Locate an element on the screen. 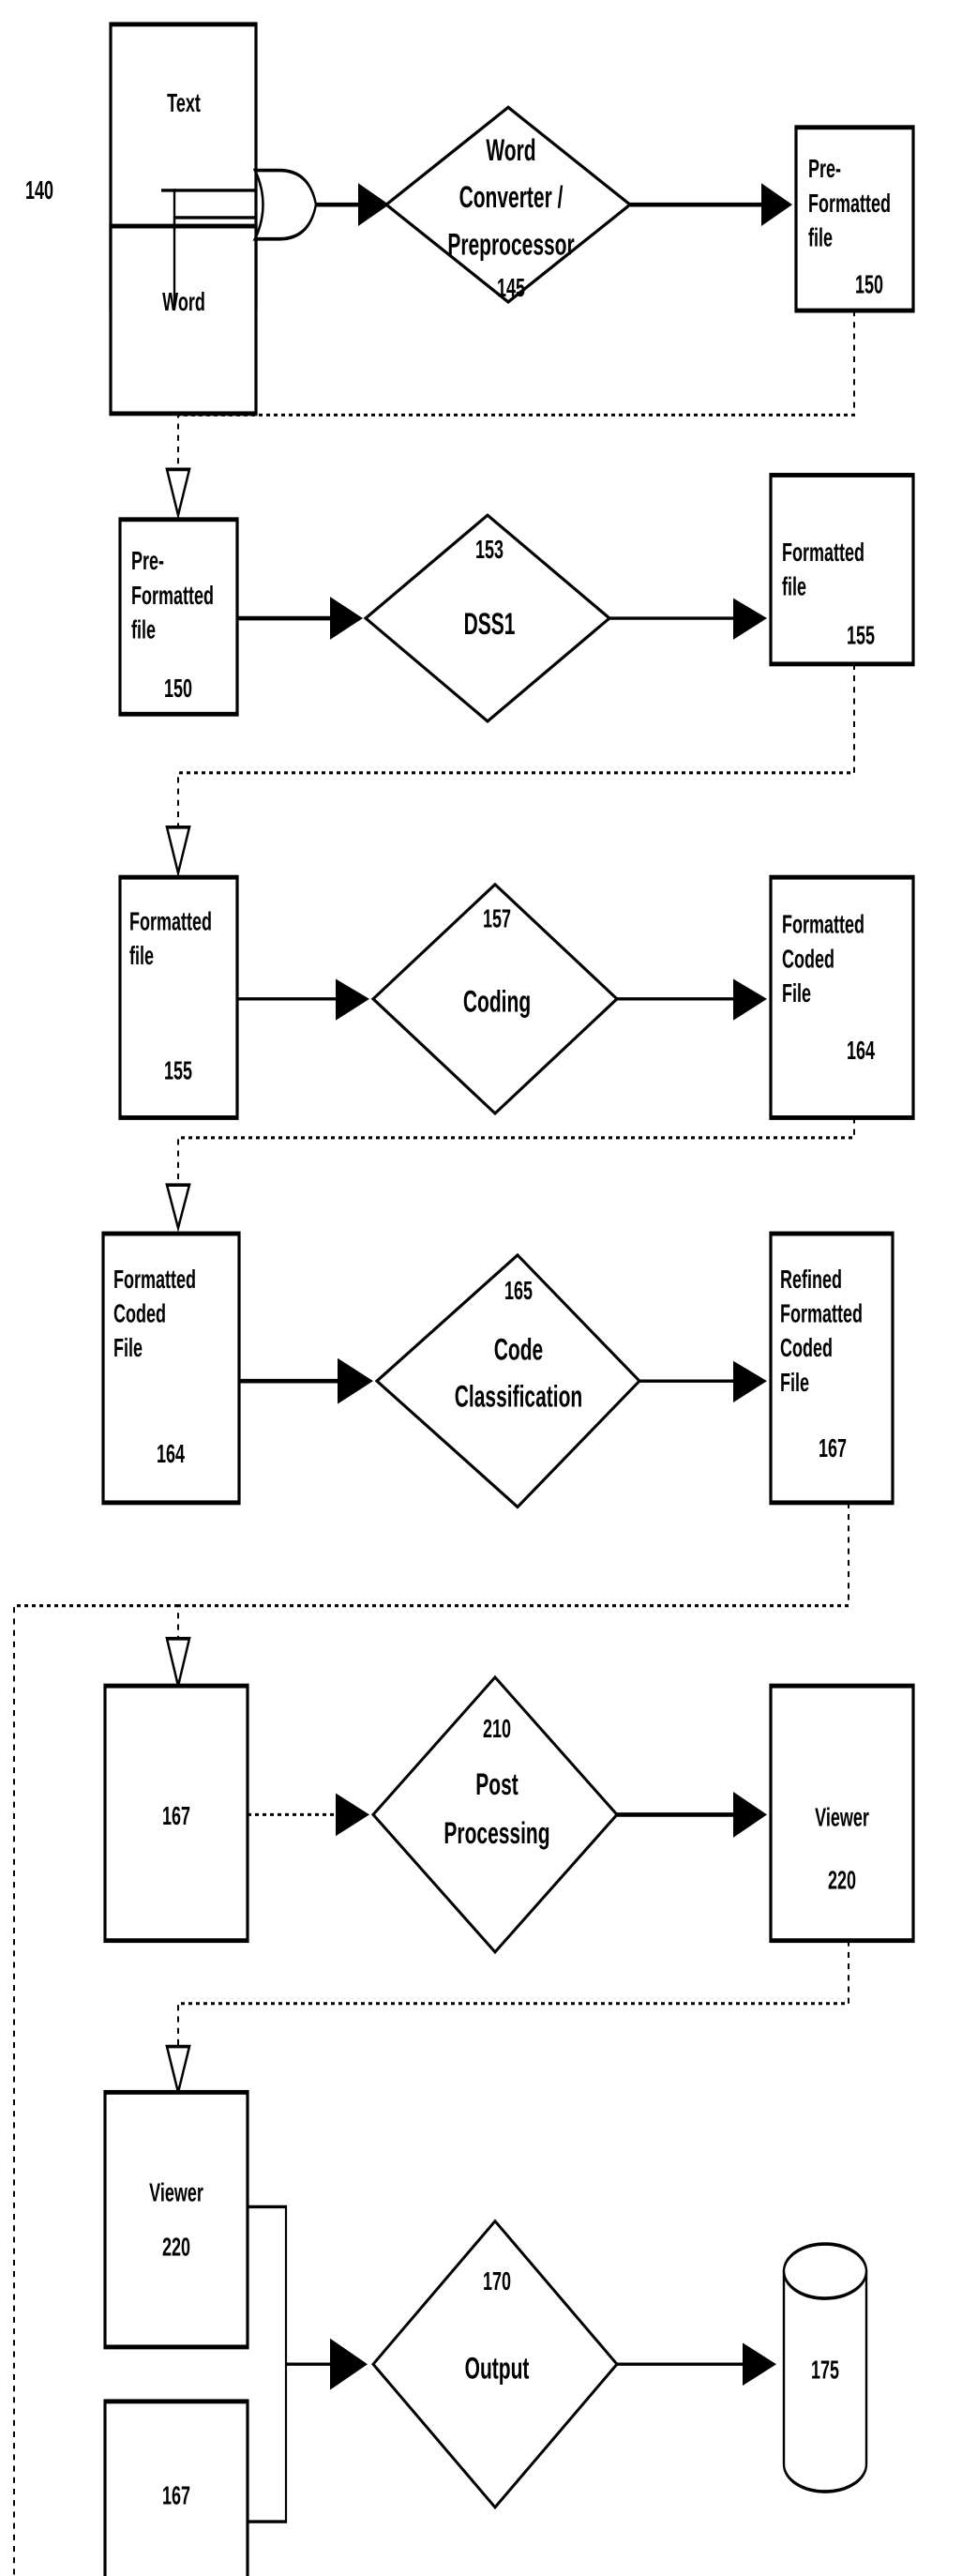 The height and width of the screenshot is (2576, 977). refined-out-line4: File is located at coordinates (795, 1382).